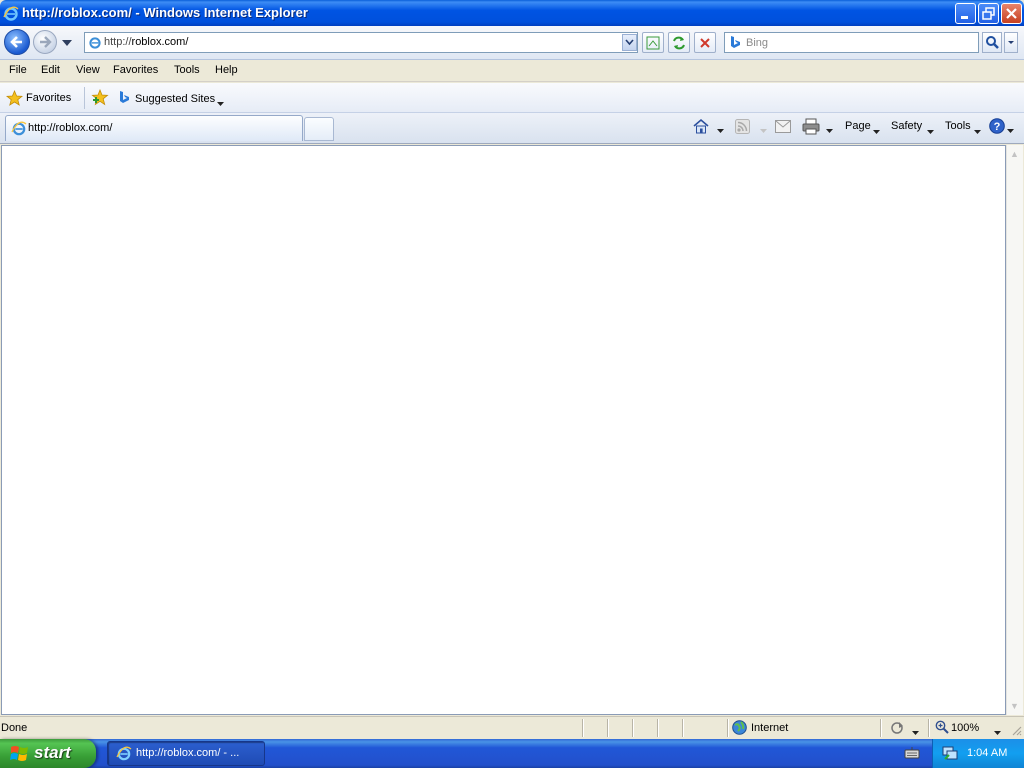  Describe the element at coordinates (18, 70) in the screenshot. I see `menu-file: File` at that location.